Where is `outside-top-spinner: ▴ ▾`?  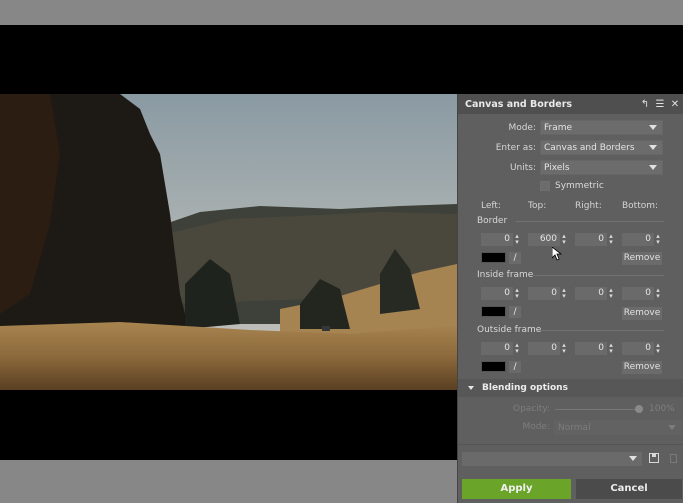 outside-top-spinner: ▴ ▾ is located at coordinates (564, 348).